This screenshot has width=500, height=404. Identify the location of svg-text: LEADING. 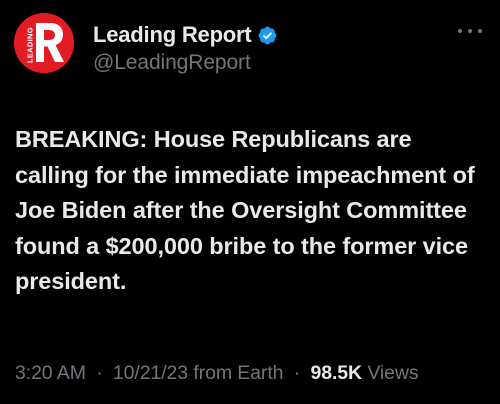
(30, 45).